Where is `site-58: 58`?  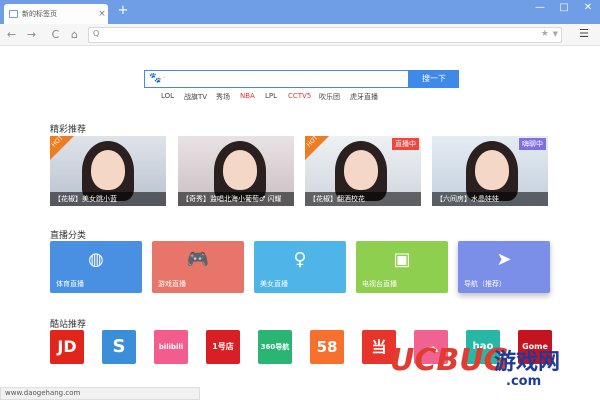
site-58: 58 is located at coordinates (327, 347).